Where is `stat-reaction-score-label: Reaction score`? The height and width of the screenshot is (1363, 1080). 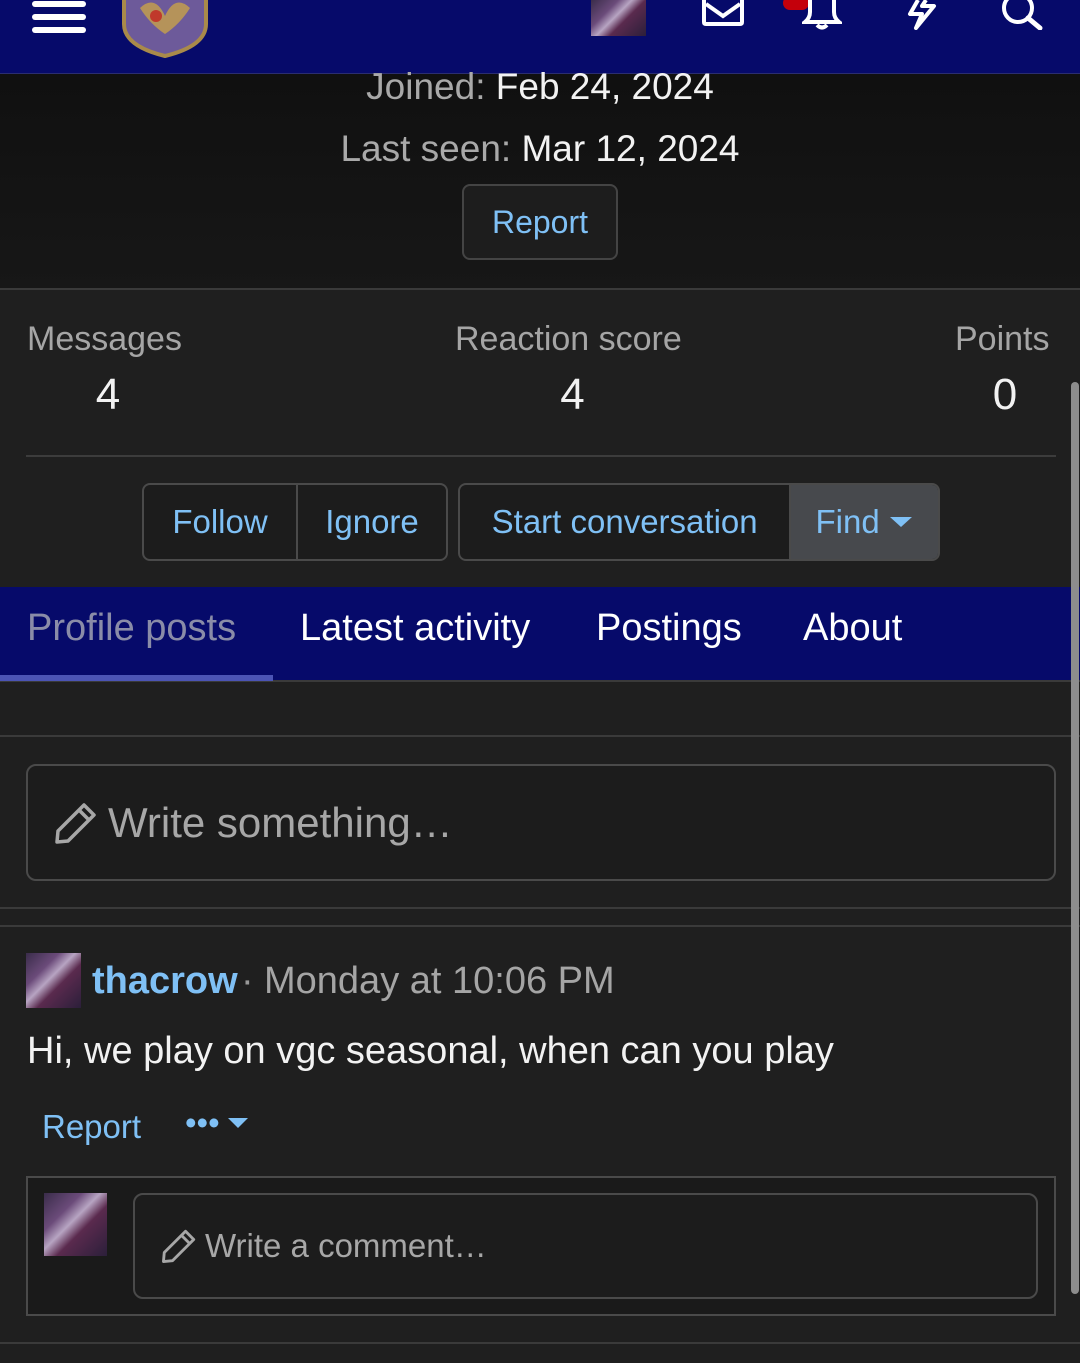
stat-reaction-score-label: Reaction score is located at coordinates (568, 339).